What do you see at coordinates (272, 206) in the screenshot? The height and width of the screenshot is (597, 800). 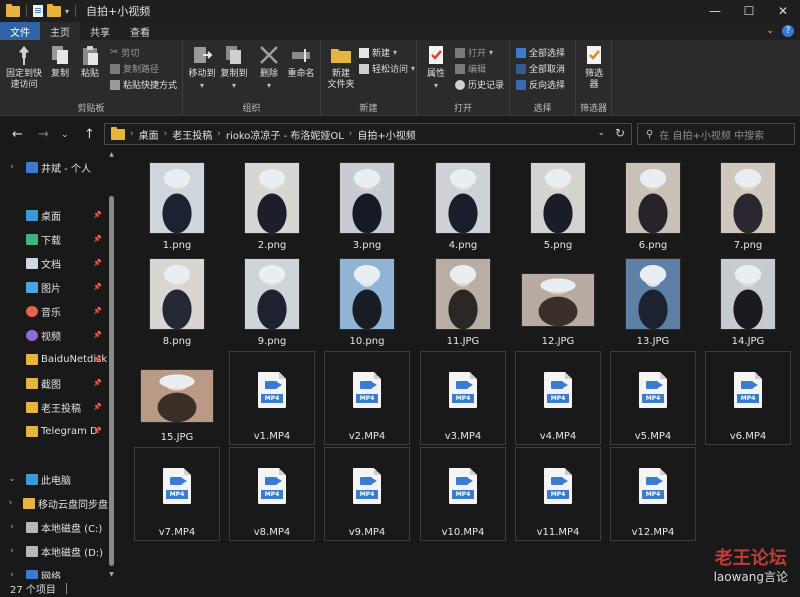 I see `file-tile: 2.png` at bounding box center [272, 206].